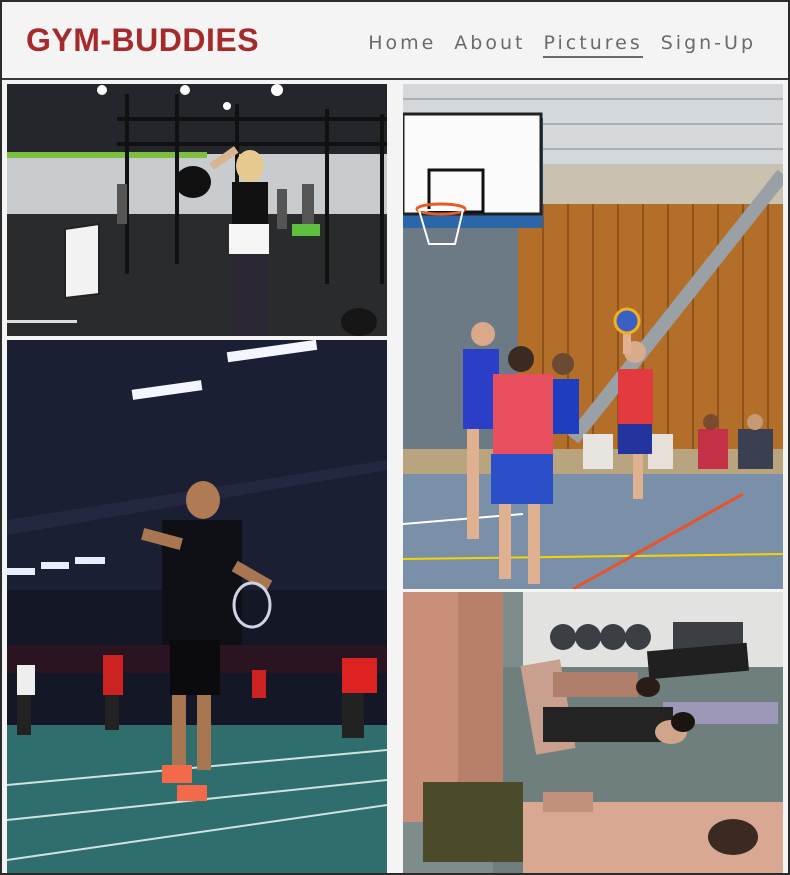 The height and width of the screenshot is (875, 790). Describe the element at coordinates (197, 210) in the screenshot. I see `gallery-photo-gym` at that location.